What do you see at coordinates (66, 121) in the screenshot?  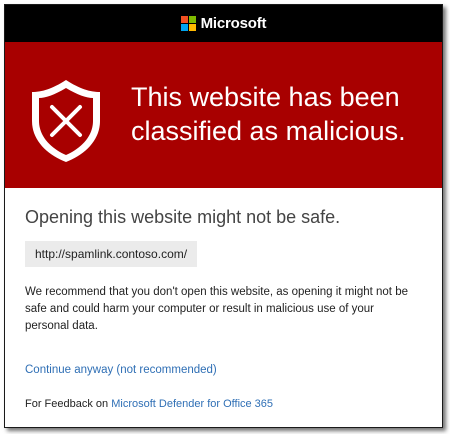 I see `shield-x-icon` at bounding box center [66, 121].